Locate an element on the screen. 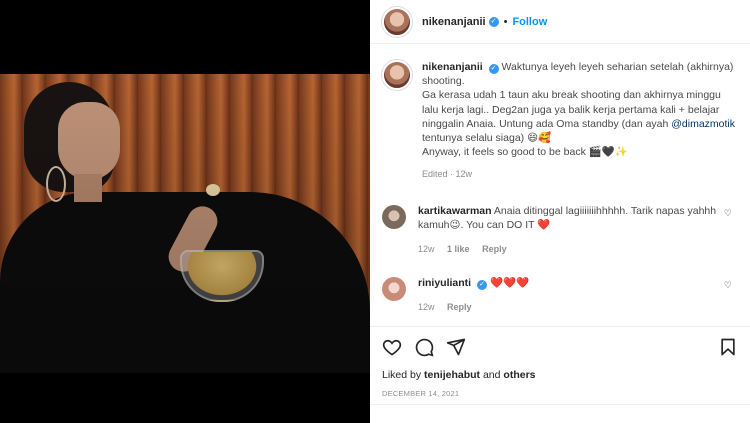 This screenshot has width=750, height=423. comment-body: riniyulianti ✓ ❤️❤️❤️ 12w Reply is located at coordinates (568, 295).